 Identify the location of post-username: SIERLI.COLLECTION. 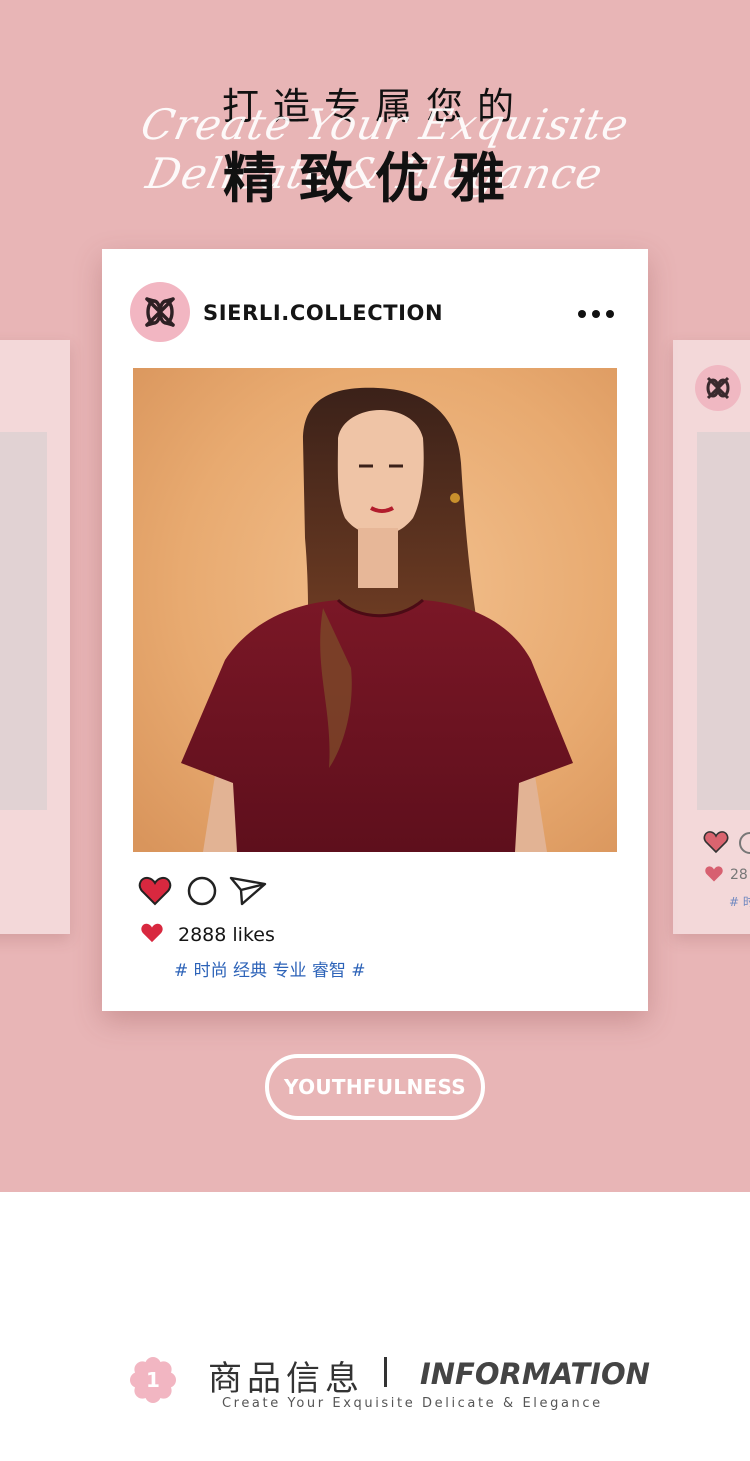
(323, 313).